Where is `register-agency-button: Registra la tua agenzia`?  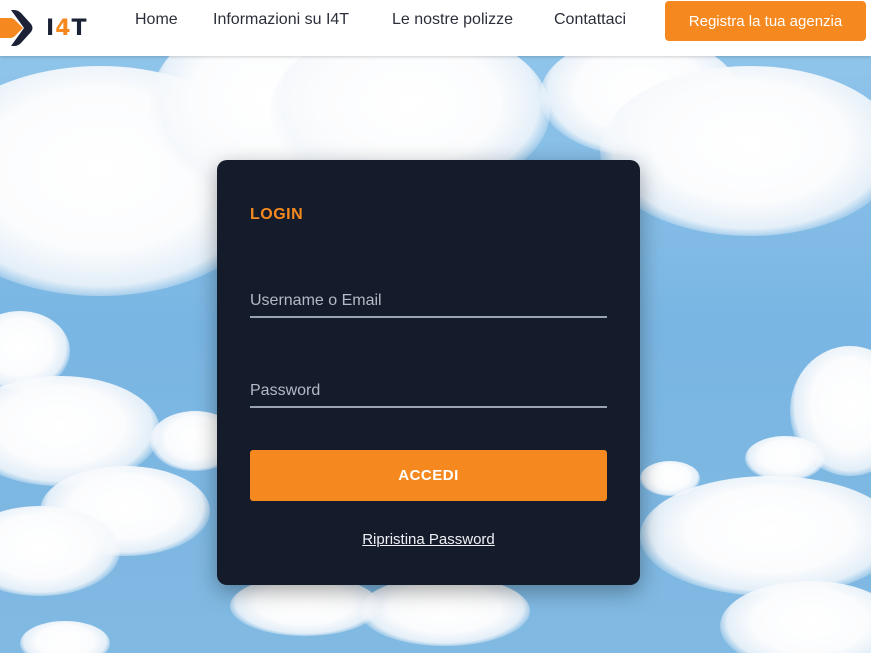 register-agency-button: Registra la tua agenzia is located at coordinates (765, 21).